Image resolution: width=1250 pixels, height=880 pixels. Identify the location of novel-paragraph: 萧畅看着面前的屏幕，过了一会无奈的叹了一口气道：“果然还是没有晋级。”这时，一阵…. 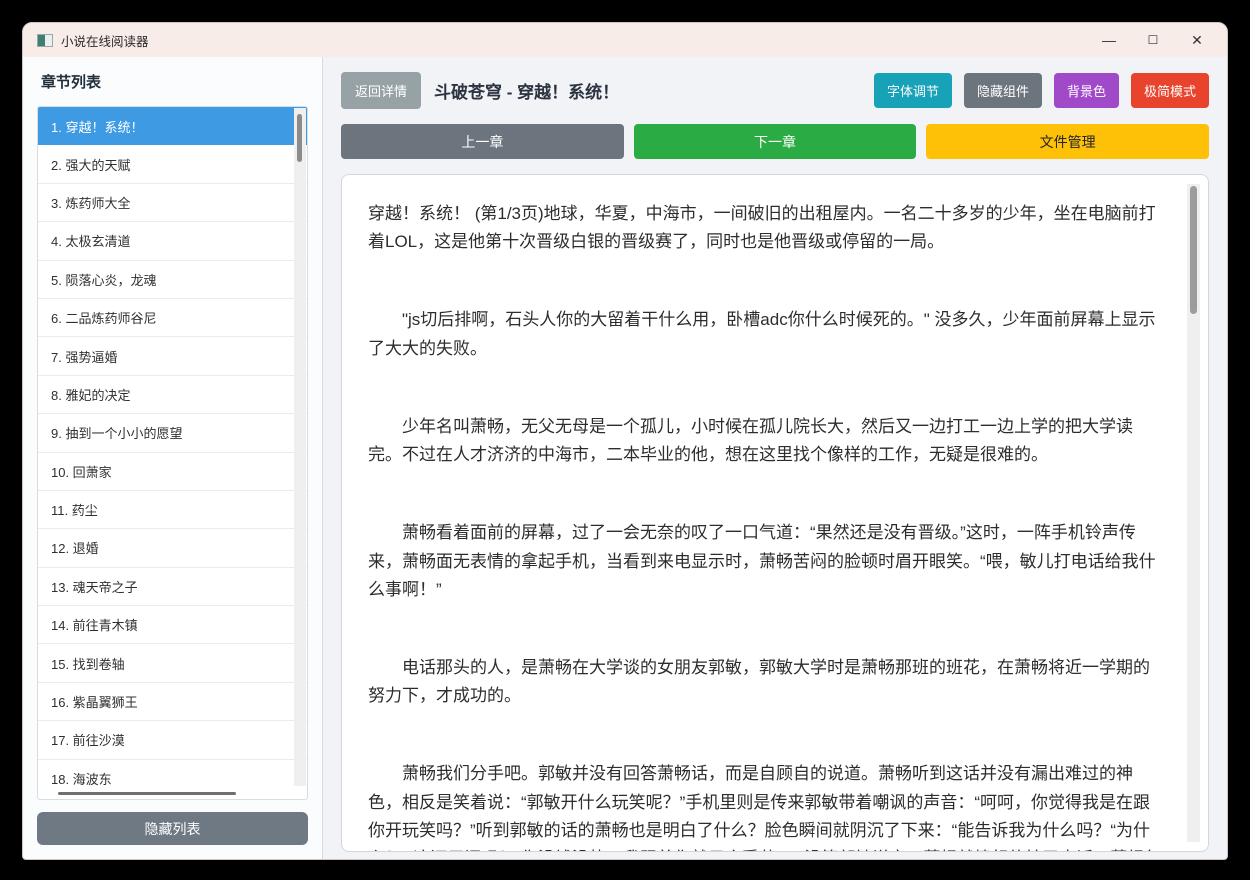
(762, 561).